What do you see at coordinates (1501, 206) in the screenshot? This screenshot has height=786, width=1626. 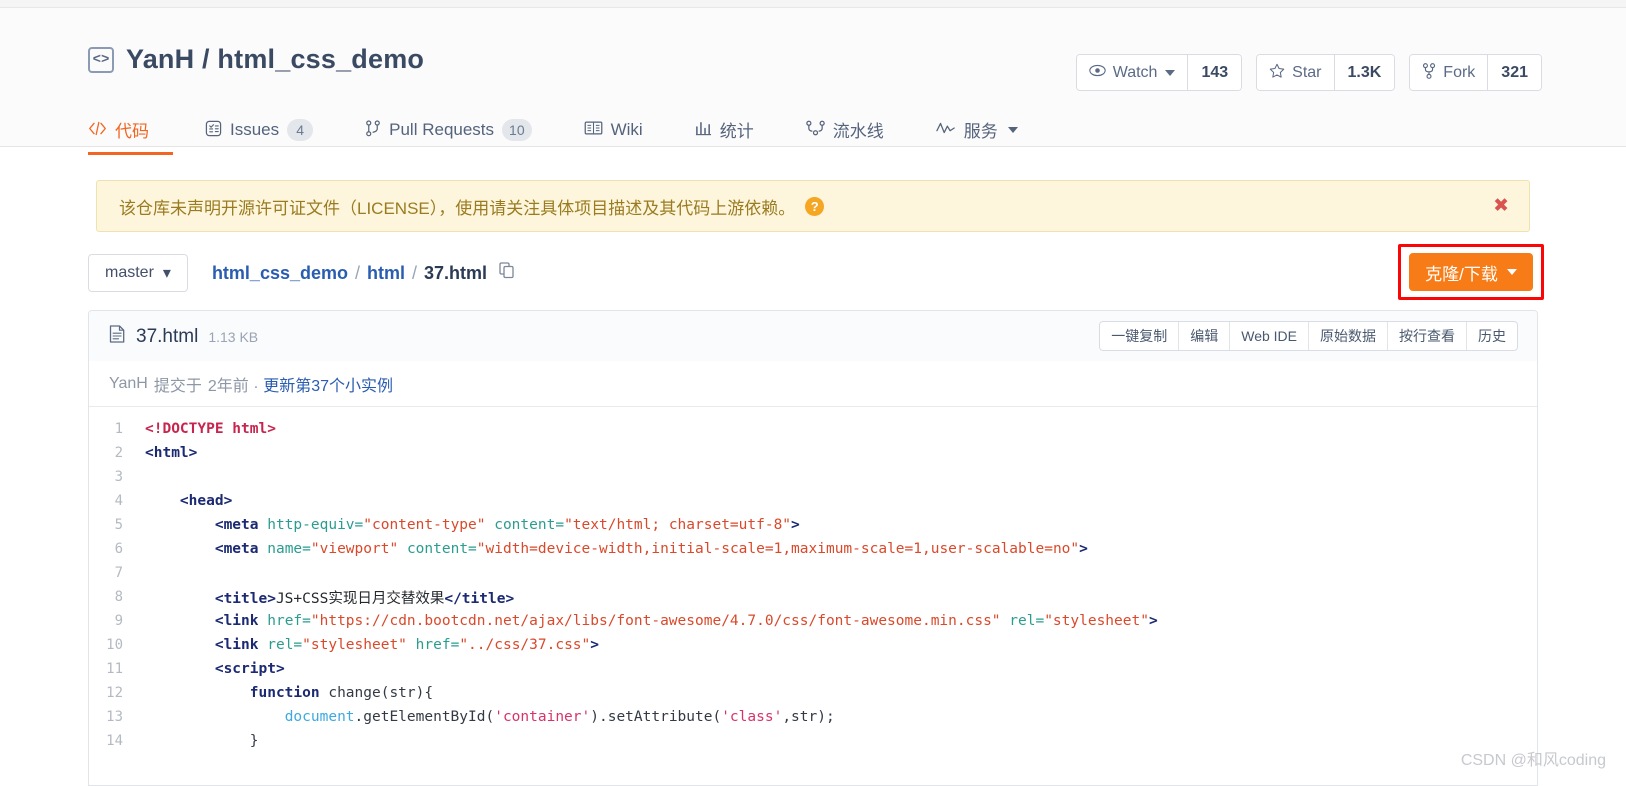 I see `close-icon: ✖` at bounding box center [1501, 206].